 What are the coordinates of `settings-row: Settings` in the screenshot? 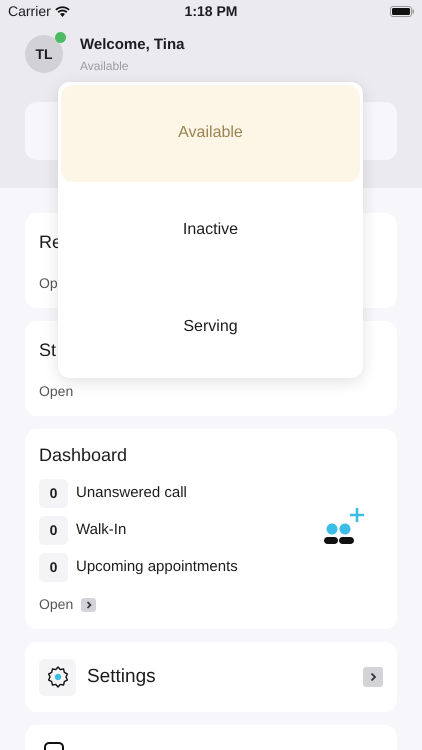 It's located at (211, 677).